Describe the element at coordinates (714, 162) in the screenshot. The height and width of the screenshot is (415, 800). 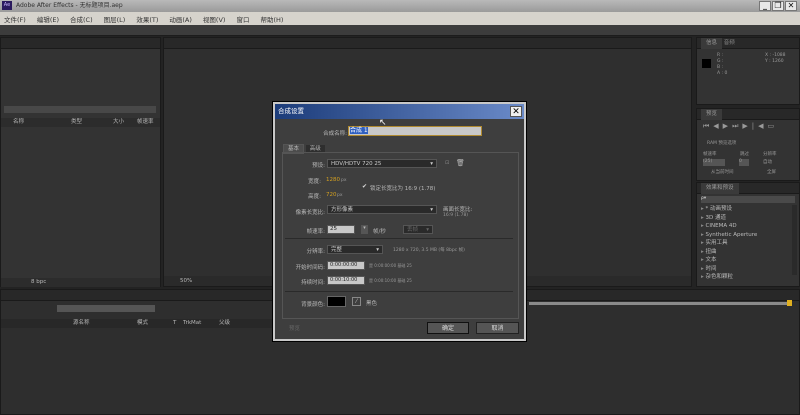
I see `fps-select: (25)` at that location.